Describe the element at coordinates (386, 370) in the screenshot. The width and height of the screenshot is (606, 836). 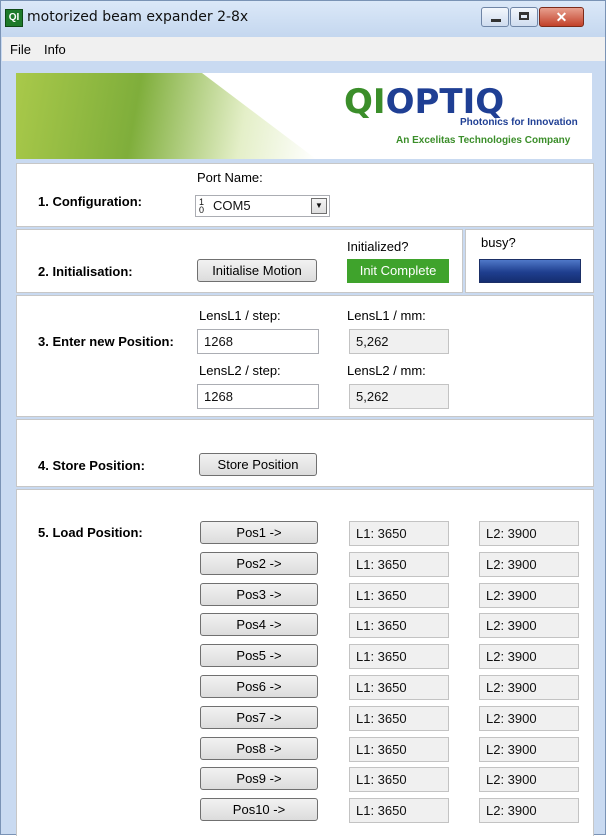
I see `lens2-mm-label: LensL2 / mm:` at that location.